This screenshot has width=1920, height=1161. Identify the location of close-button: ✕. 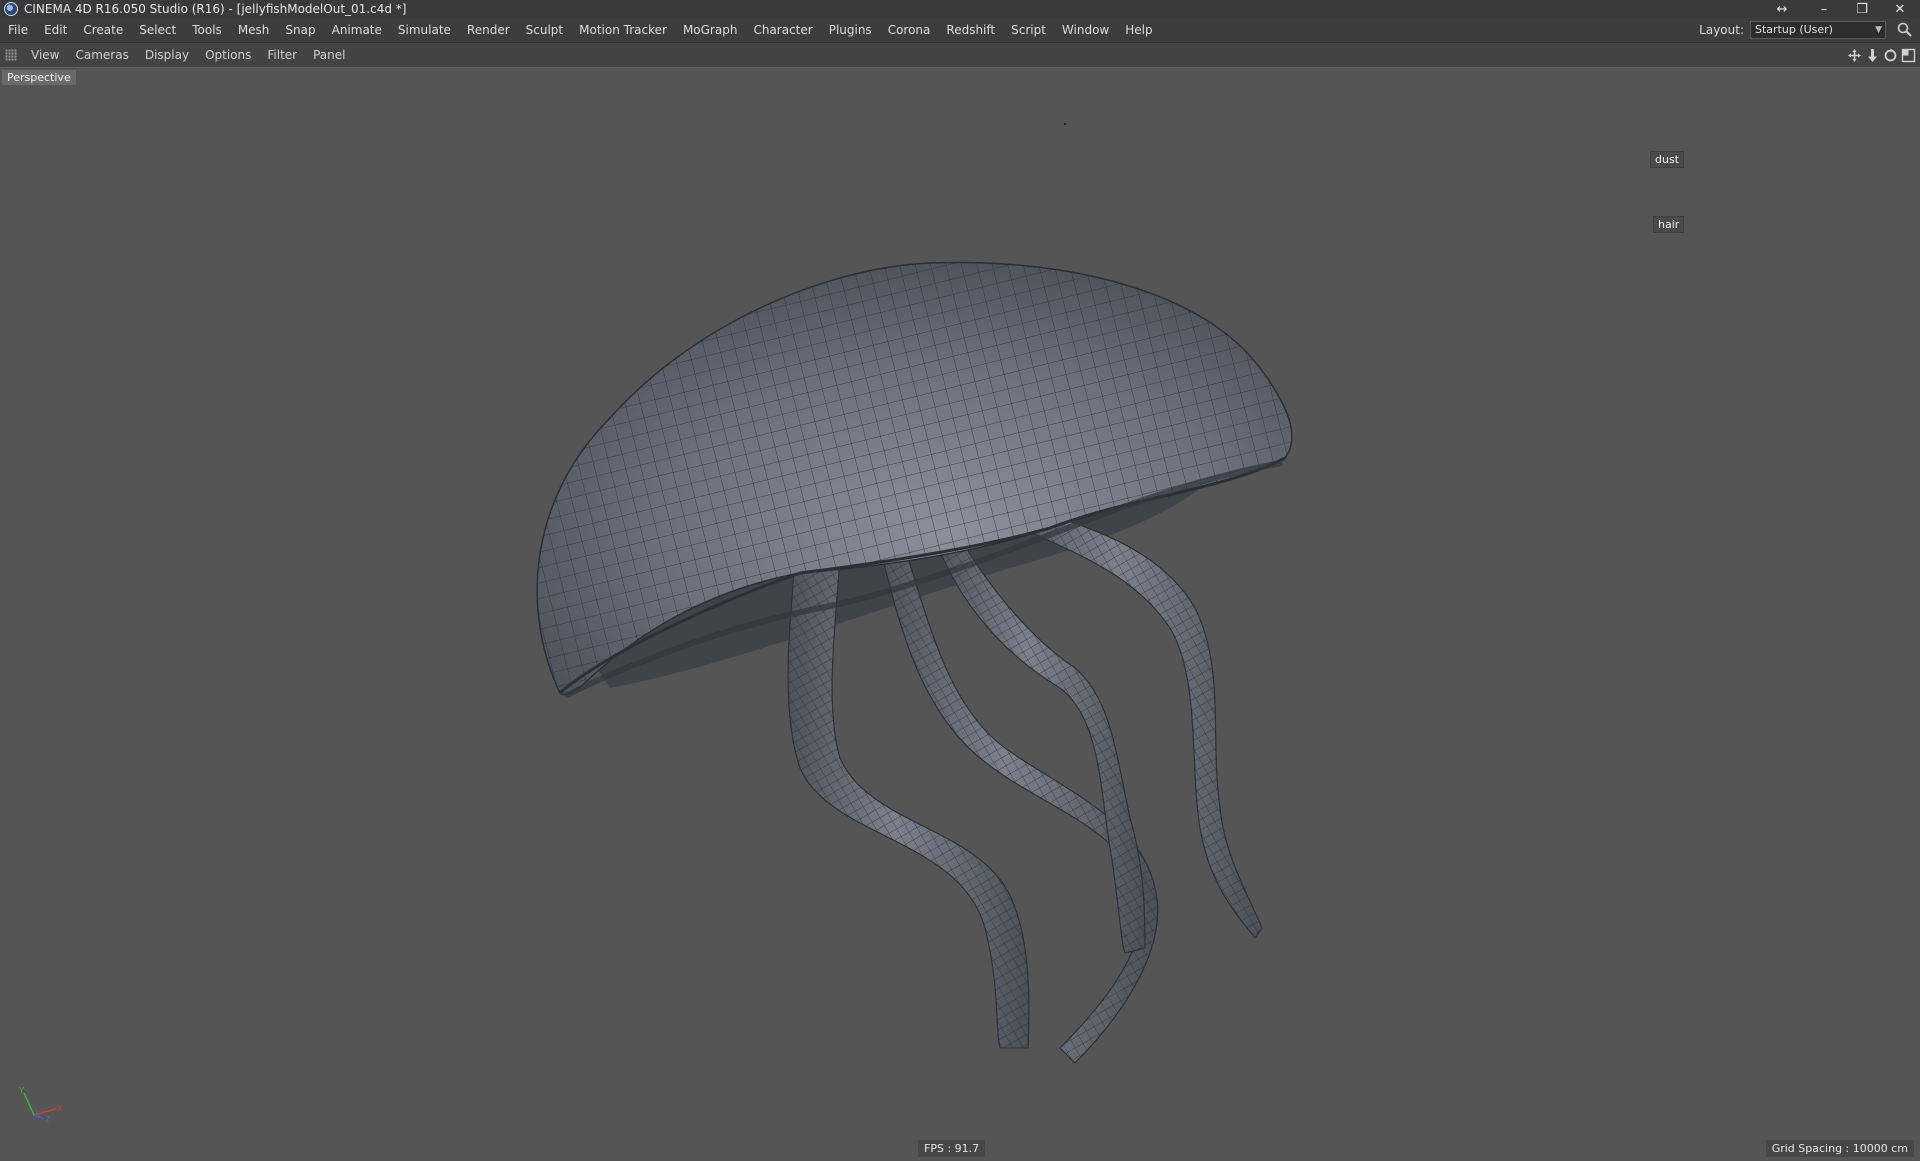
(1900, 9).